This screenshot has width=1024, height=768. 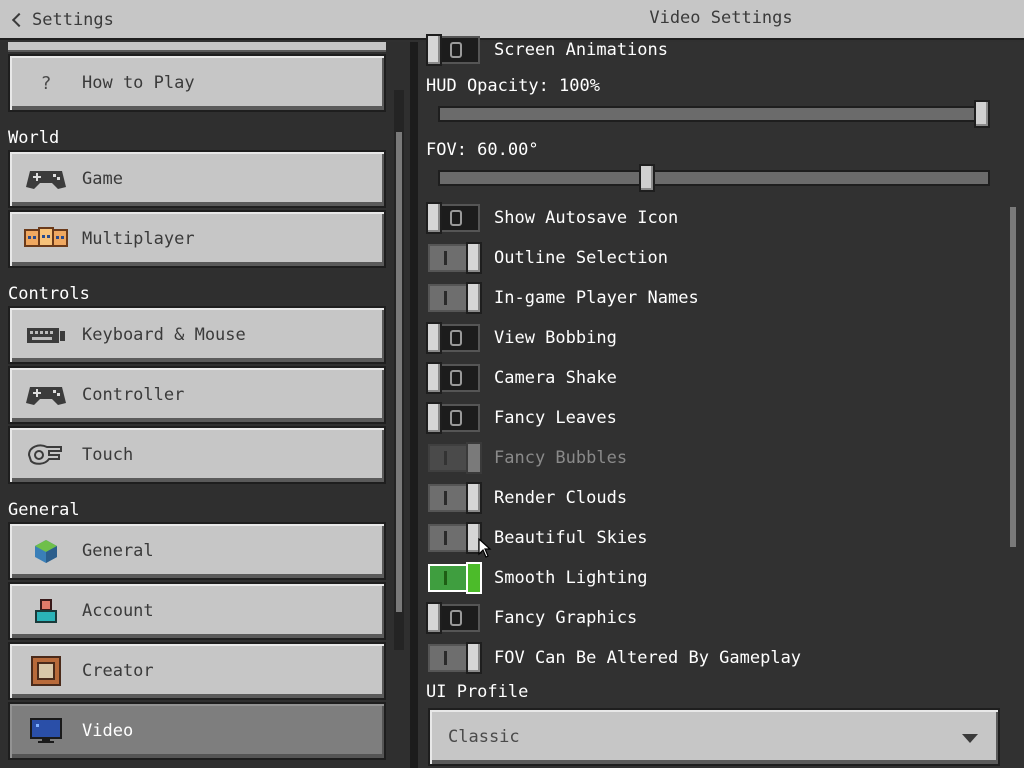 What do you see at coordinates (714, 737) in the screenshot?
I see `ui-profile-dropdown: Classic` at bounding box center [714, 737].